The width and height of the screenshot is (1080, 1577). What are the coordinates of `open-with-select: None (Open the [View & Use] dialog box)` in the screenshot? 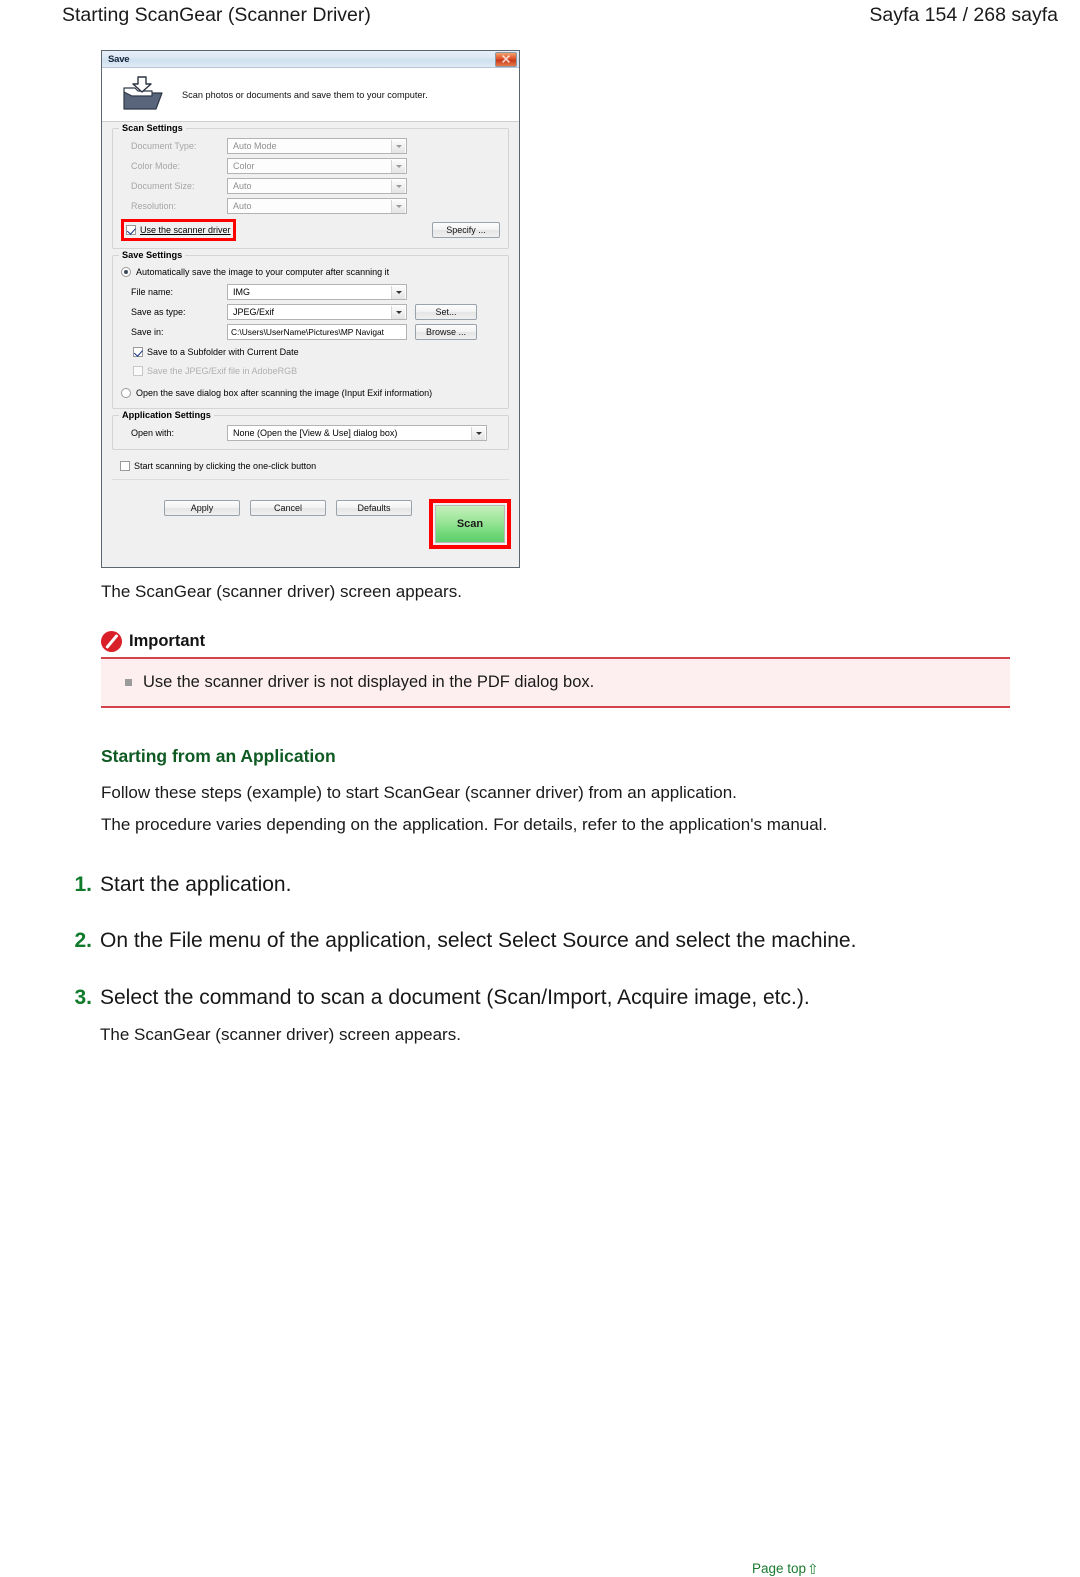 It's located at (357, 433).